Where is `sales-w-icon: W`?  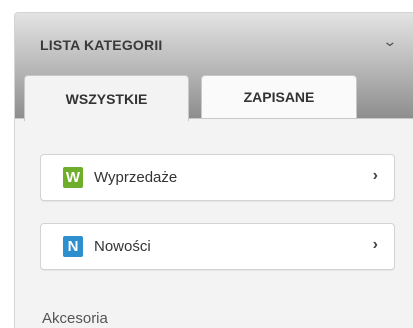
sales-w-icon: W is located at coordinates (73, 177).